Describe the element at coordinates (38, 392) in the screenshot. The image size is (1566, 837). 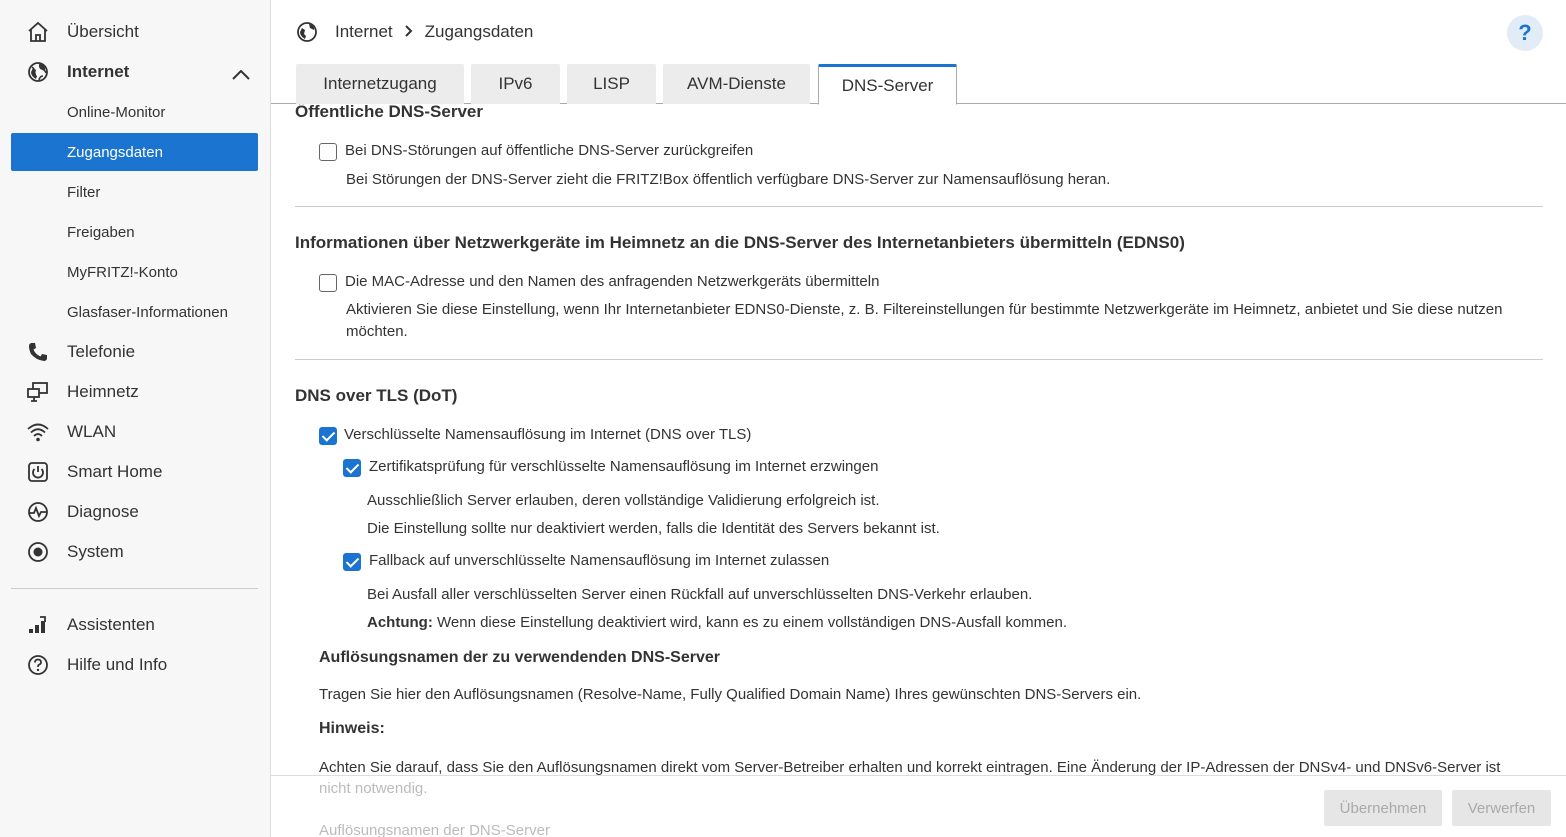
I see `network-icon` at that location.